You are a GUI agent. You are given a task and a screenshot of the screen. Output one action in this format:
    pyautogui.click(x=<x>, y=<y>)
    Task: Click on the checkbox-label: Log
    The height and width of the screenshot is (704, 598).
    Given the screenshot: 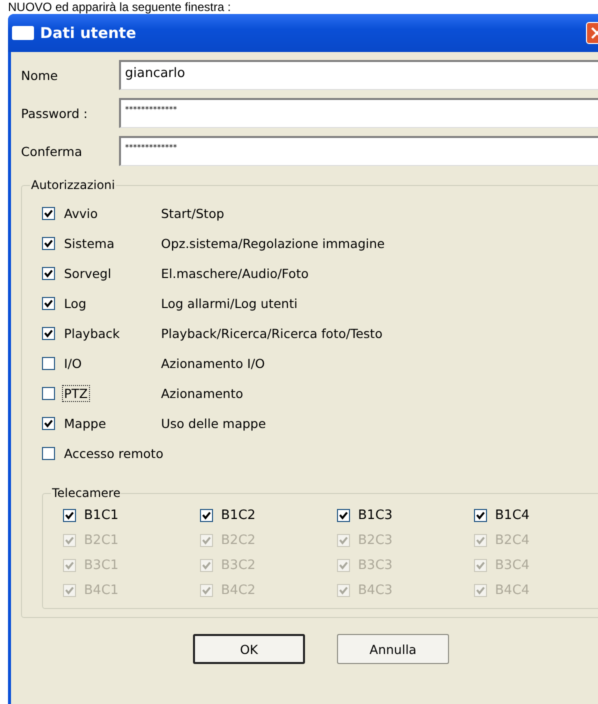 What is the action you would take?
    pyautogui.click(x=75, y=303)
    